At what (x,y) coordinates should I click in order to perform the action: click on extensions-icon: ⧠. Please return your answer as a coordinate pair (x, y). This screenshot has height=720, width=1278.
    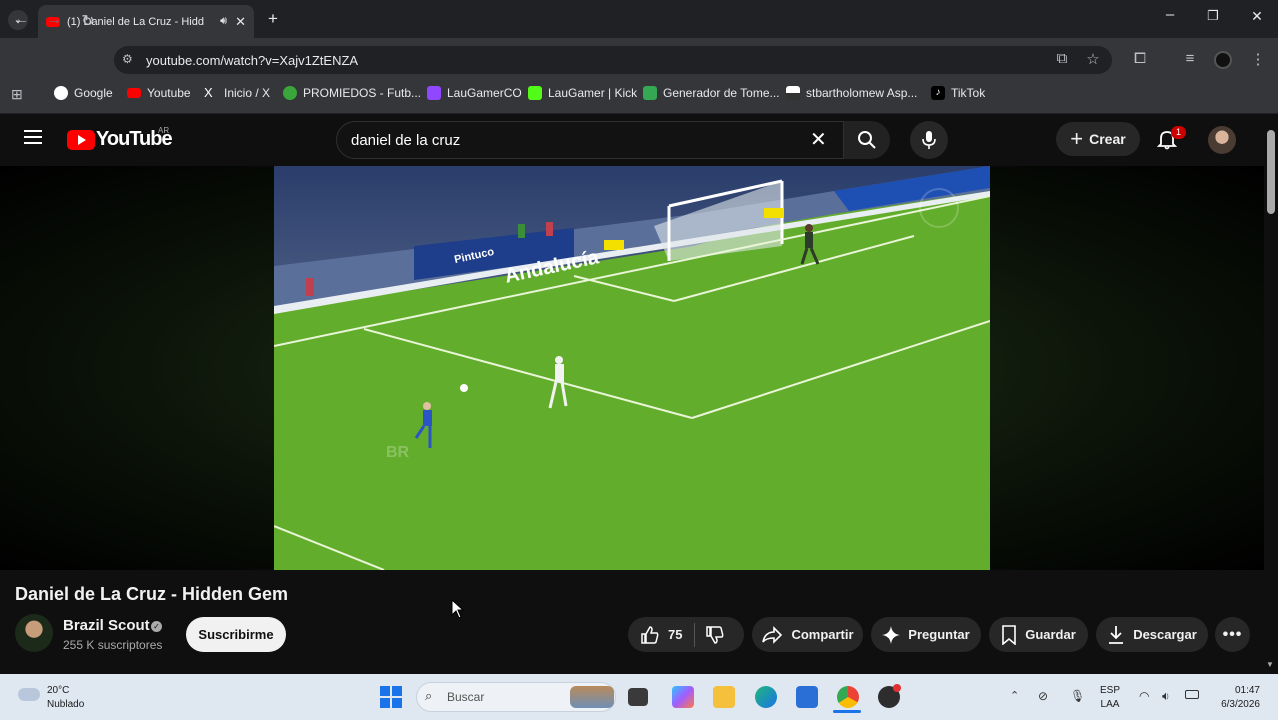
    Looking at the image, I should click on (1140, 58).